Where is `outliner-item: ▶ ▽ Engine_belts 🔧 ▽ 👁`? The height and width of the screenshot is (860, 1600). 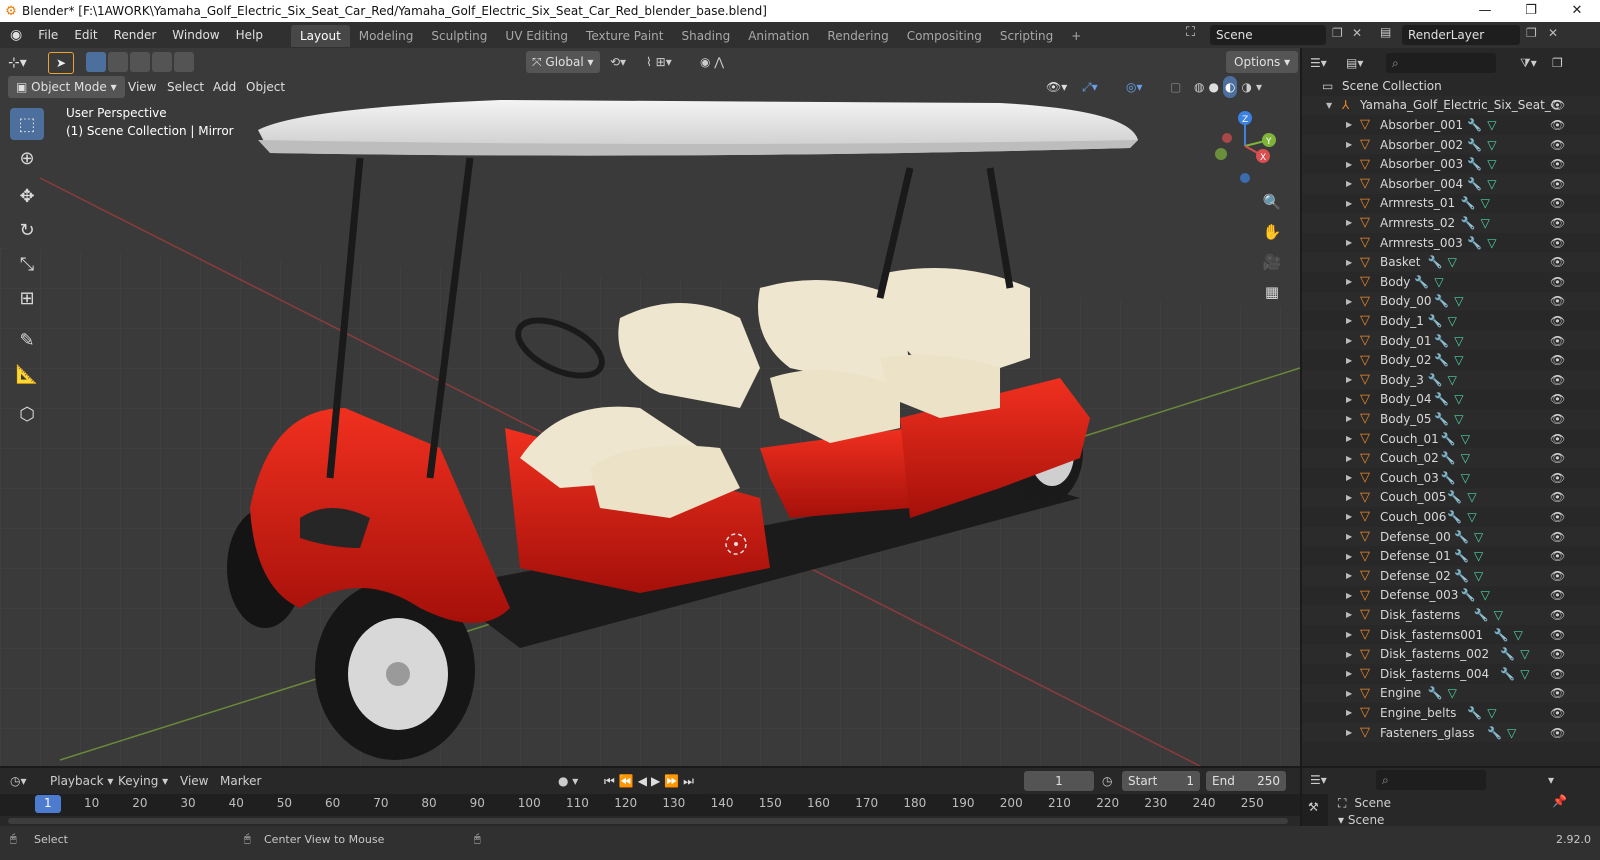 outliner-item: ▶ ▽ Engine_belts 🔧 ▽ 👁 is located at coordinates (1451, 713).